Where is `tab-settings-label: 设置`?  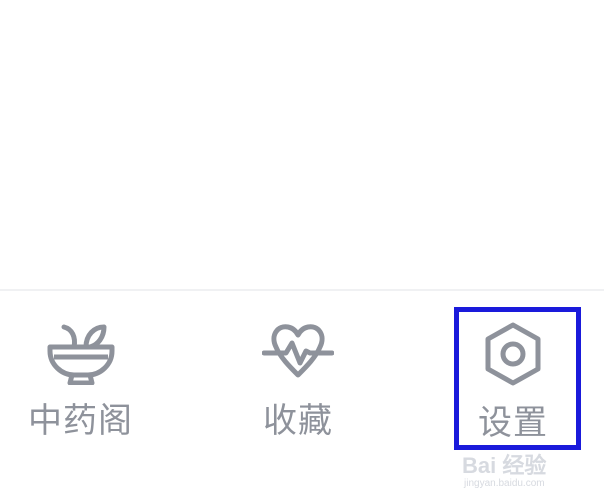 tab-settings-label: 设置 is located at coordinates (513, 423).